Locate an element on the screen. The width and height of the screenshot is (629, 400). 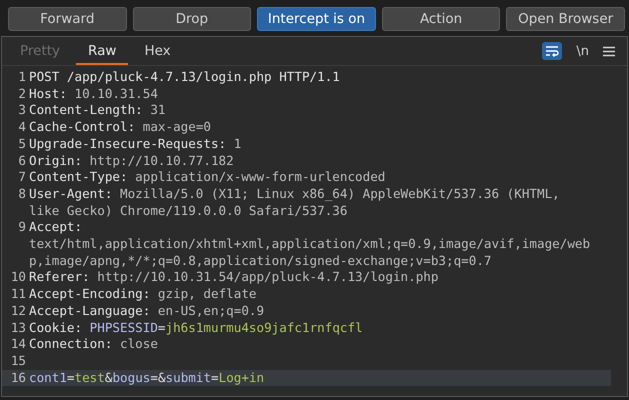
code-text: Cache-Control: max-age=0 is located at coordinates (120, 127).